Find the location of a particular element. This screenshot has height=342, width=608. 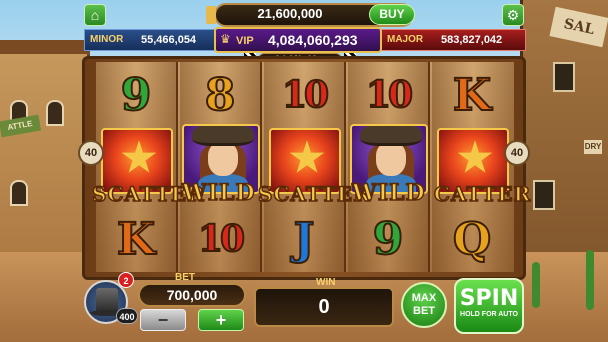

jackpot-vip-label: VIP is located at coordinates (245, 41).